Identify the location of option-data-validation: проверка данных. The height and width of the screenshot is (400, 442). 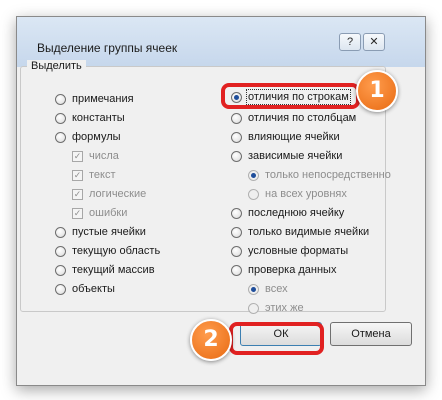
(283, 270).